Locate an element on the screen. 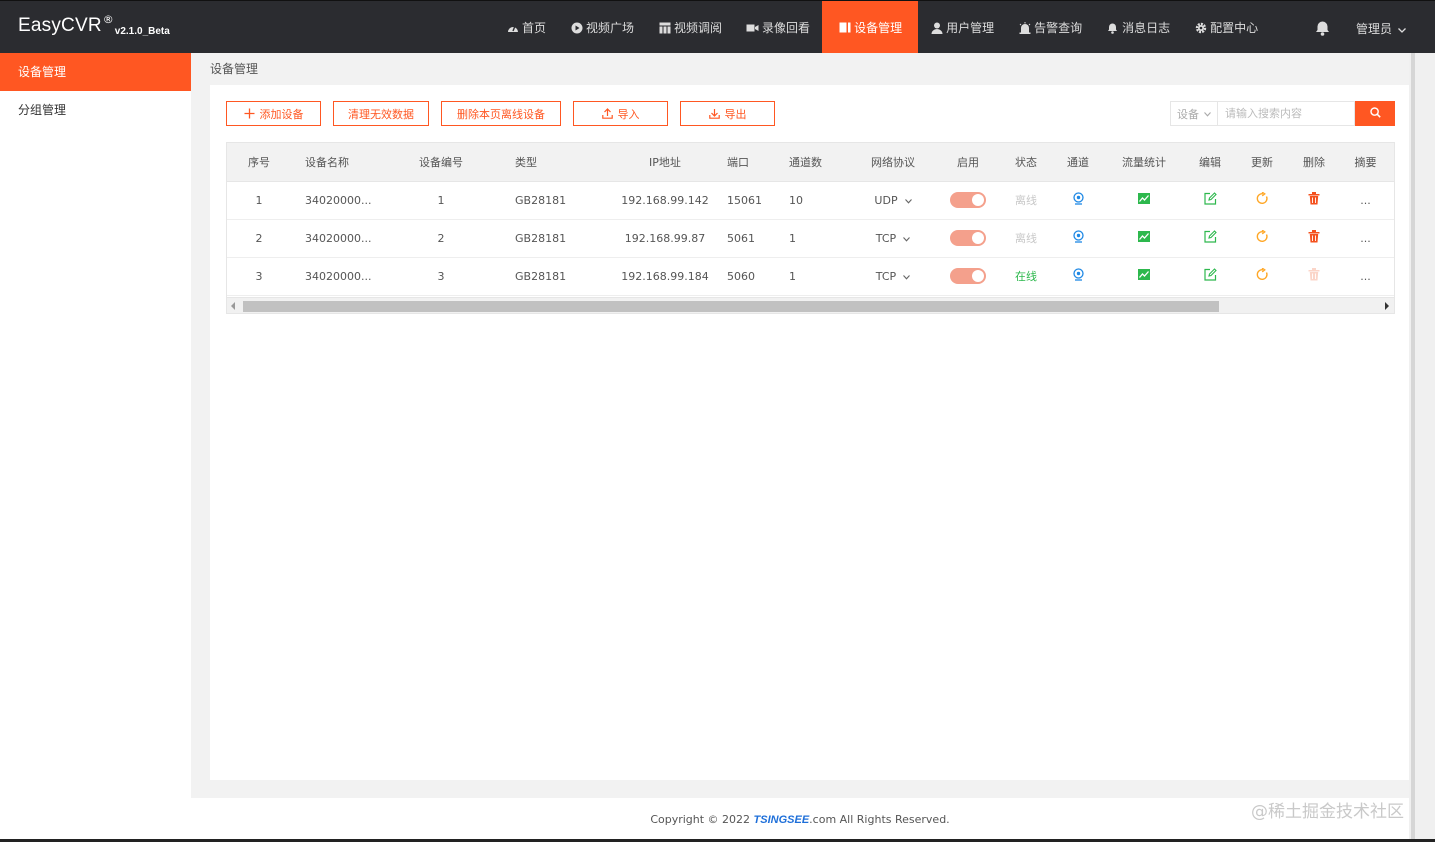  search-button is located at coordinates (1375, 113).